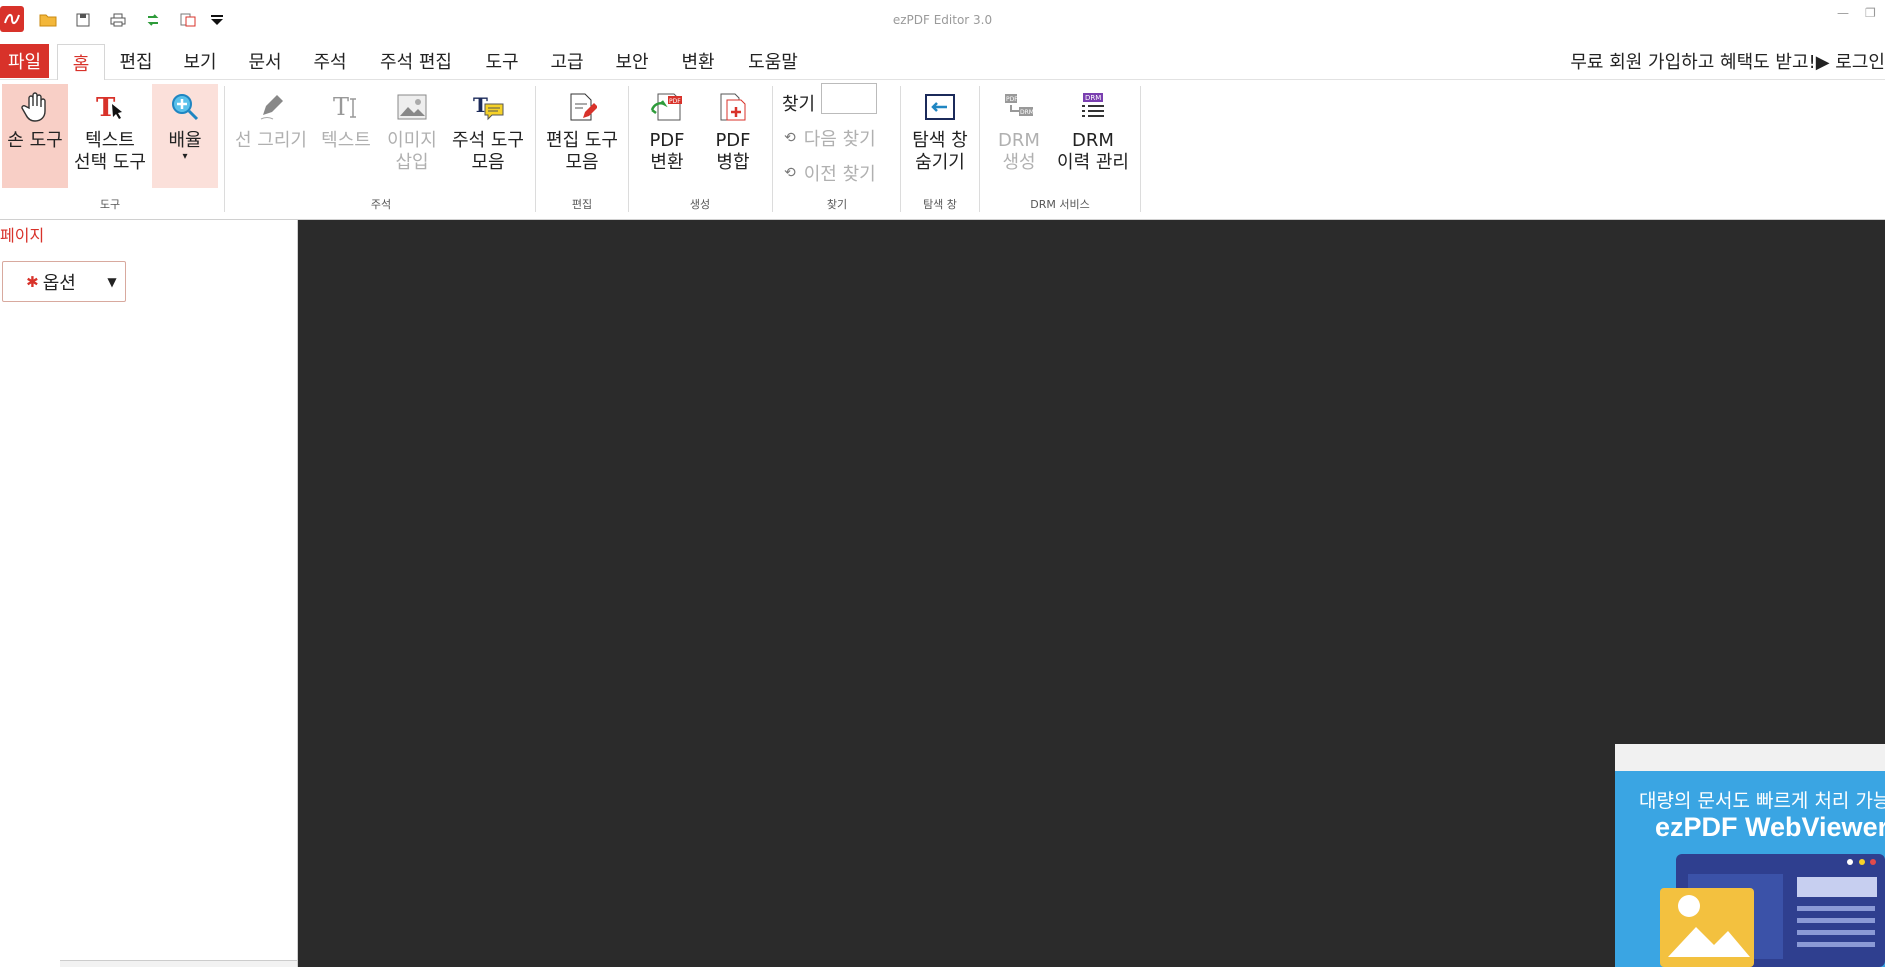 The image size is (1885, 967). Describe the element at coordinates (667, 151) in the screenshot. I see `pdf-convert-label: PDF 변환` at that location.